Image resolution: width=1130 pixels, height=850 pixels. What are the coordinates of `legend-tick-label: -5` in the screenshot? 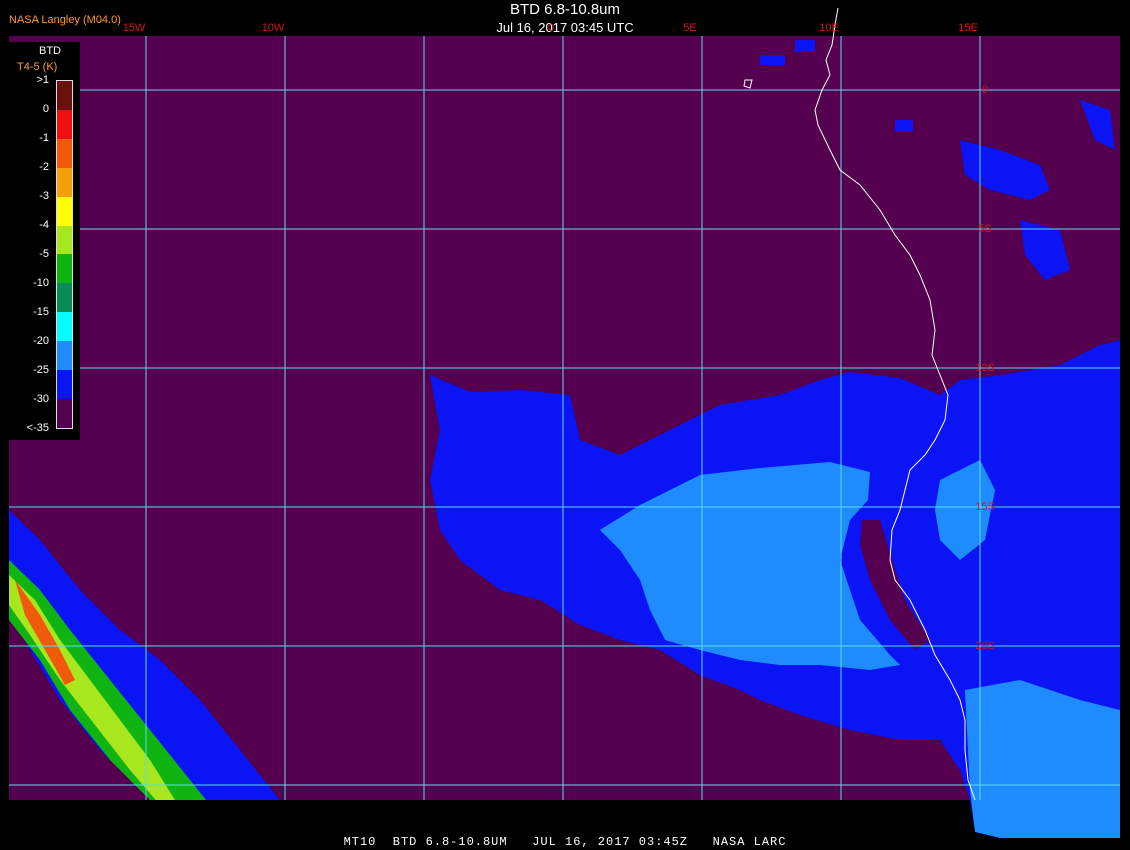 It's located at (44, 254).